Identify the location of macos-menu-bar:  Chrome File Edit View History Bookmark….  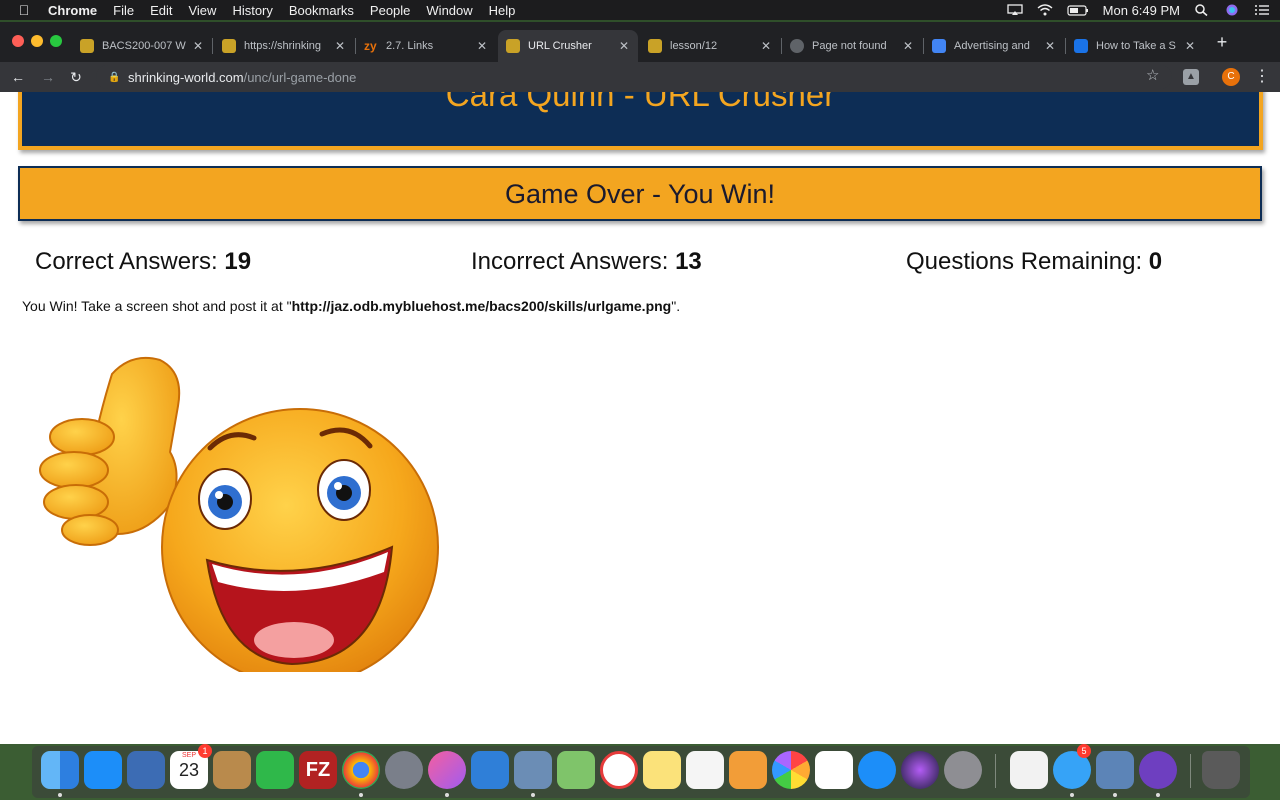
(640, 10).